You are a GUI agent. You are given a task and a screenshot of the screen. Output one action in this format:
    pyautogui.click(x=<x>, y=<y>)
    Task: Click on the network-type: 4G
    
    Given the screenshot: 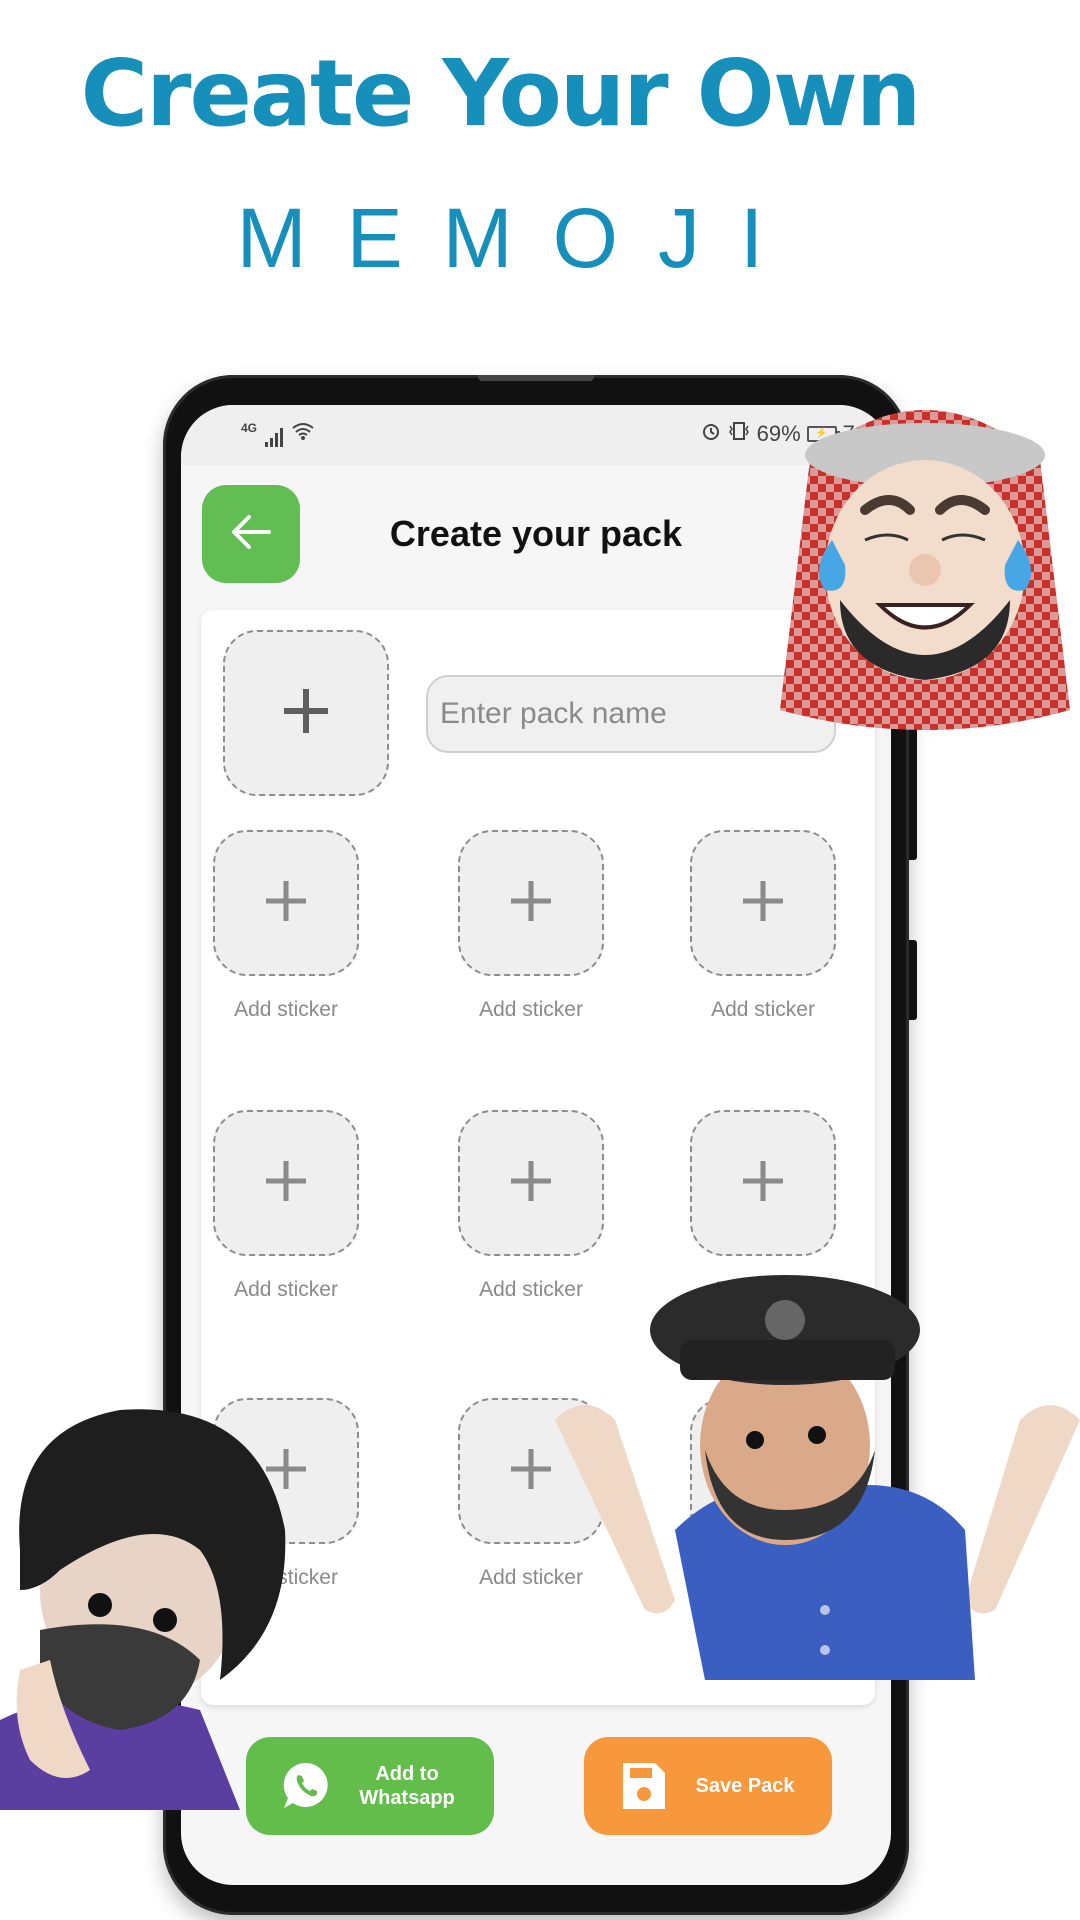 What is the action you would take?
    pyautogui.click(x=249, y=428)
    